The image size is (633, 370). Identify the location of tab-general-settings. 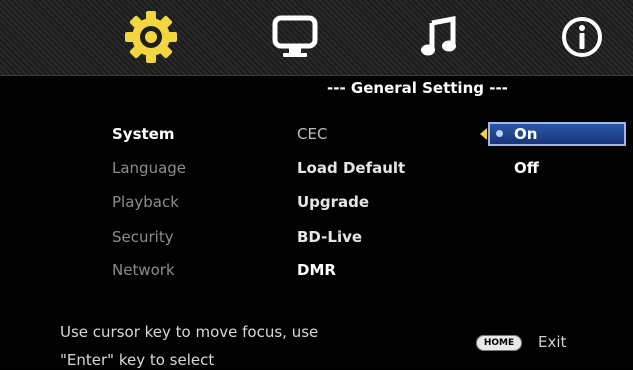
(151, 37).